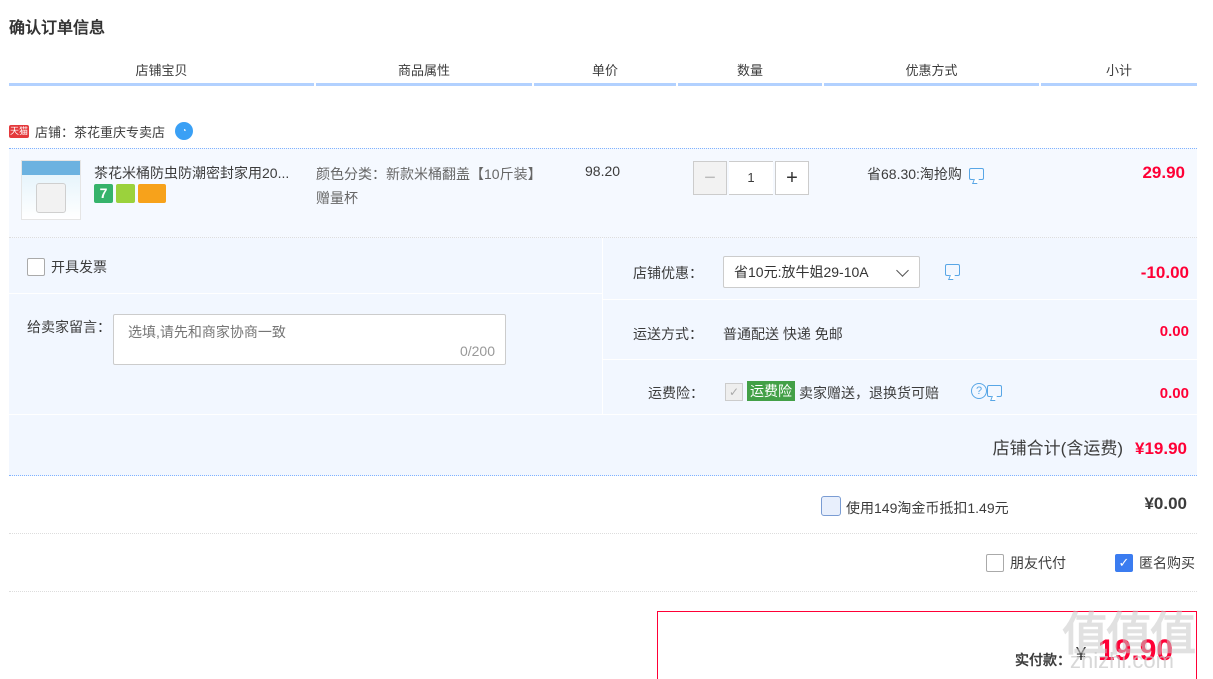 The width and height of the screenshot is (1213, 679). I want to click on shop-coupon-value: 省10元:放牛姐29-10A, so click(801, 272).